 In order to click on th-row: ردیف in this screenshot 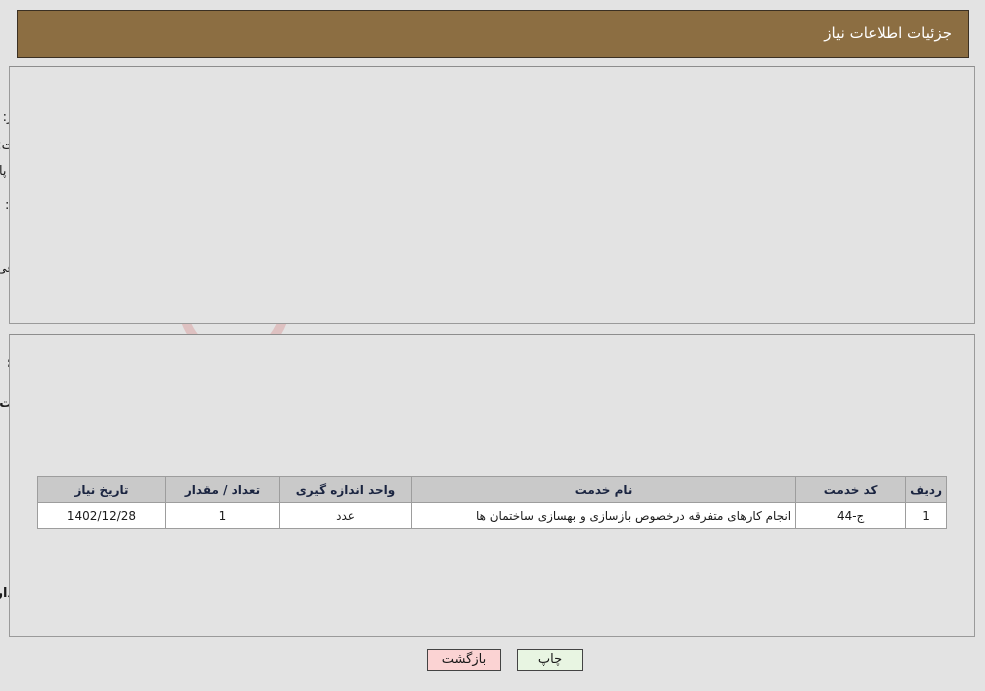, I will do `click(927, 489)`.